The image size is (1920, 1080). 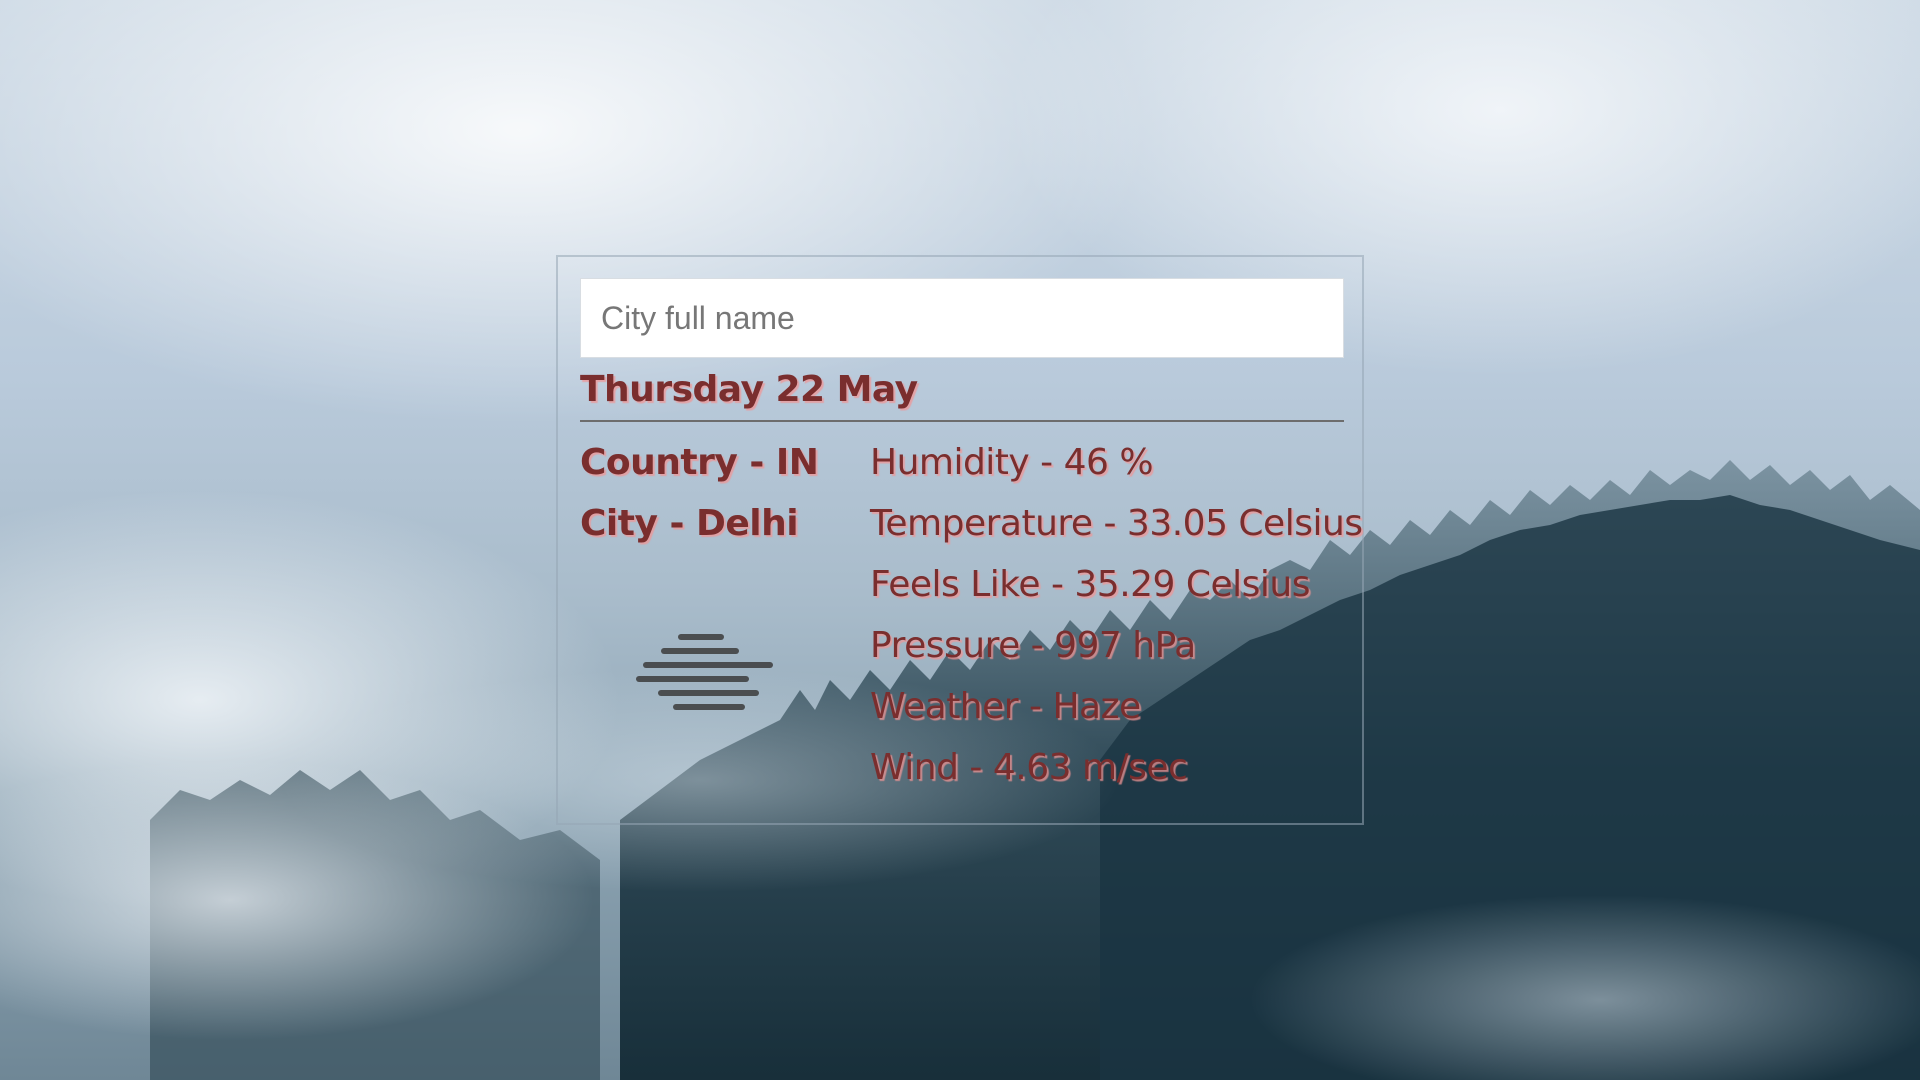 What do you see at coordinates (962, 421) in the screenshot?
I see `divider` at bounding box center [962, 421].